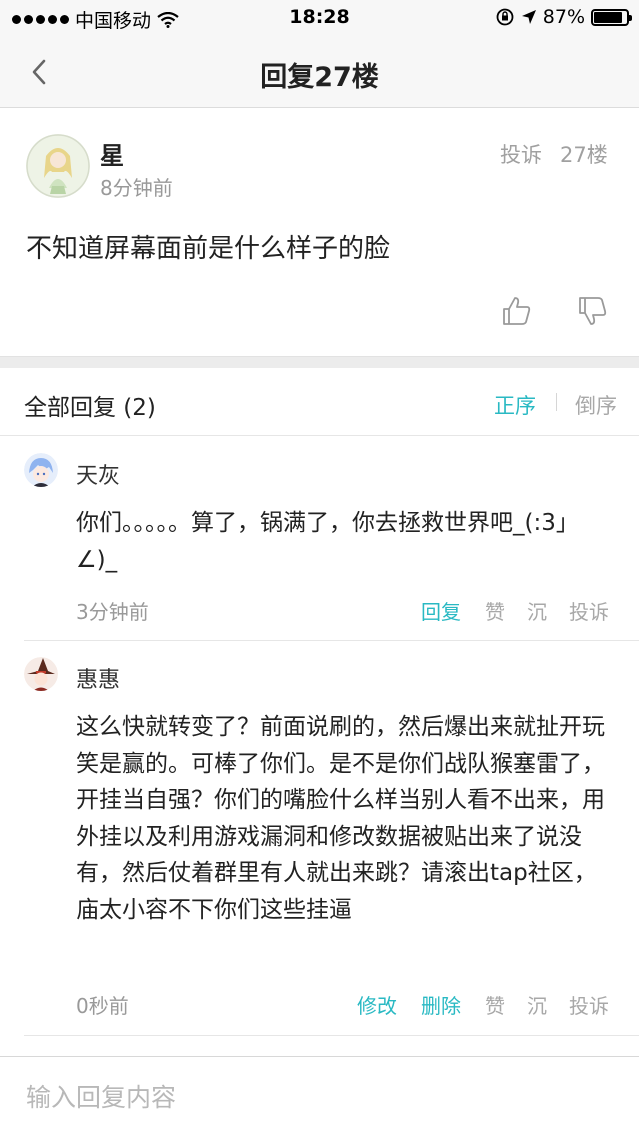 The image size is (639, 1136). Describe the element at coordinates (441, 1004) in the screenshot. I see `delete-button: 删除` at that location.